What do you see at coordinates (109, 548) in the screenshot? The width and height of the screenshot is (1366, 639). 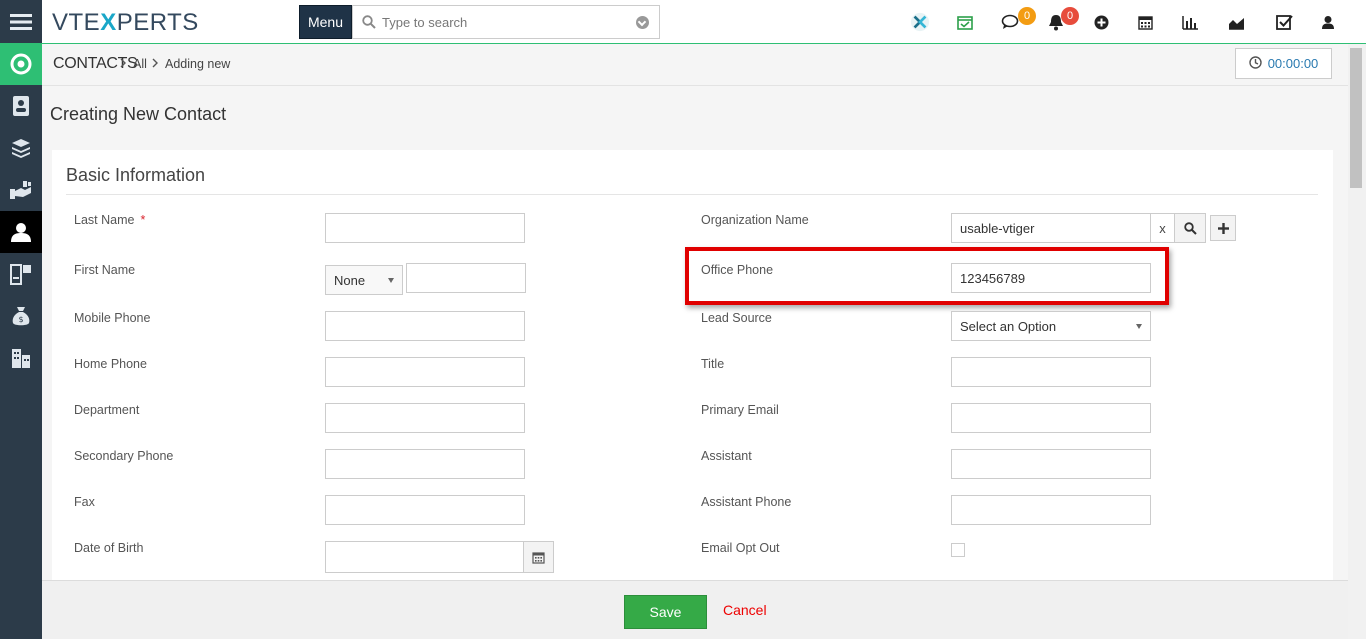 I see `date-of-birth-label: Date of Birth` at bounding box center [109, 548].